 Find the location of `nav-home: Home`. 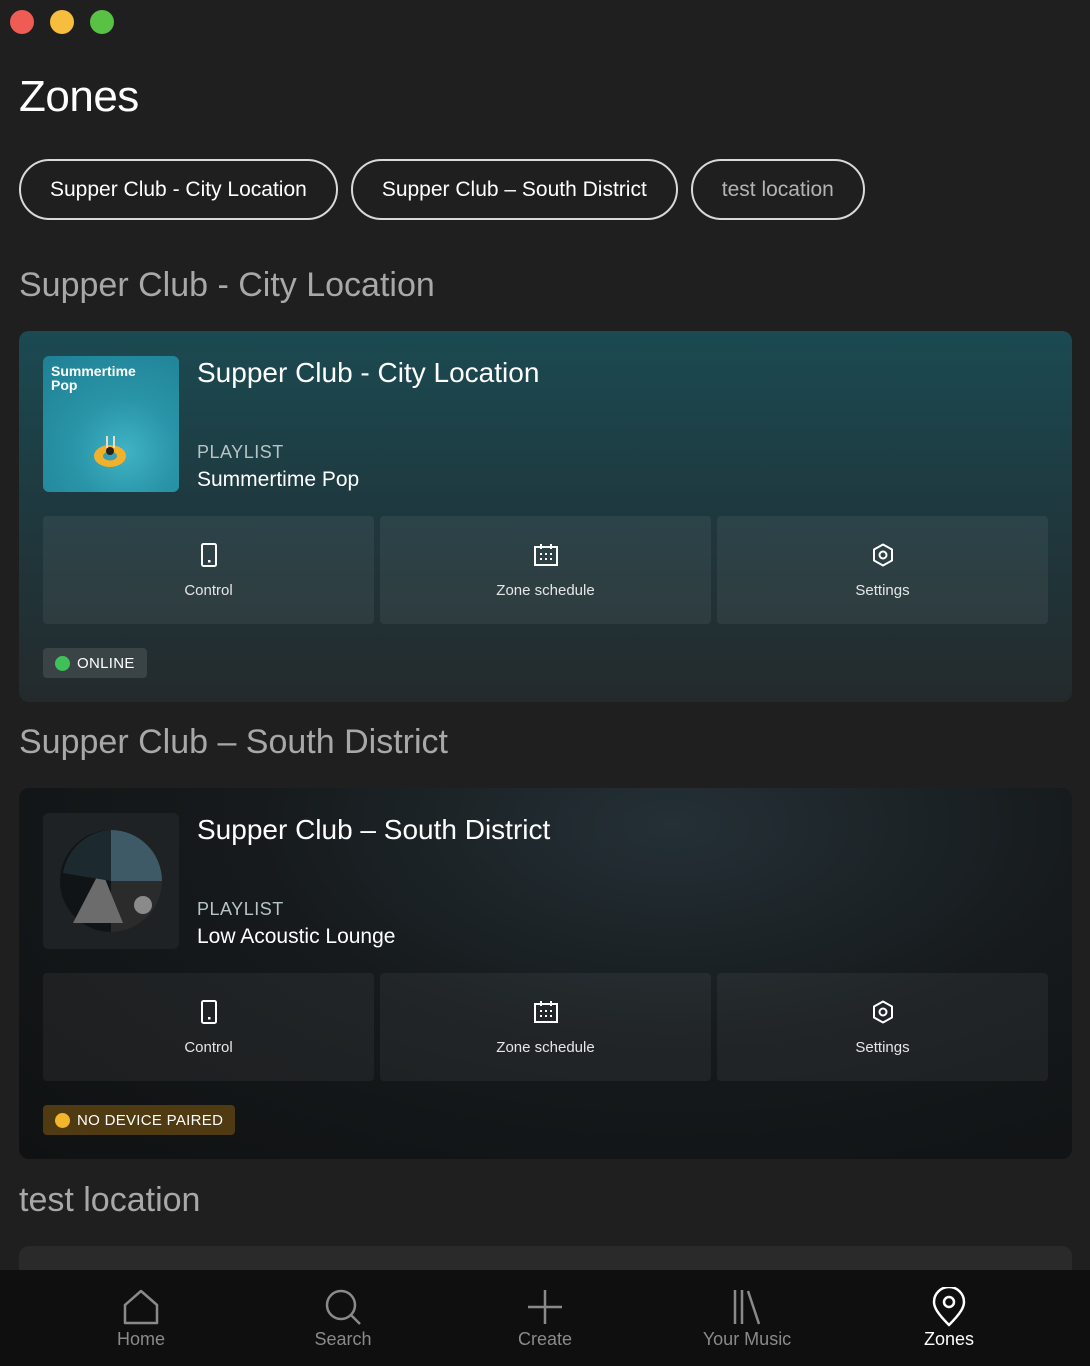

nav-home: Home is located at coordinates (141, 1318).